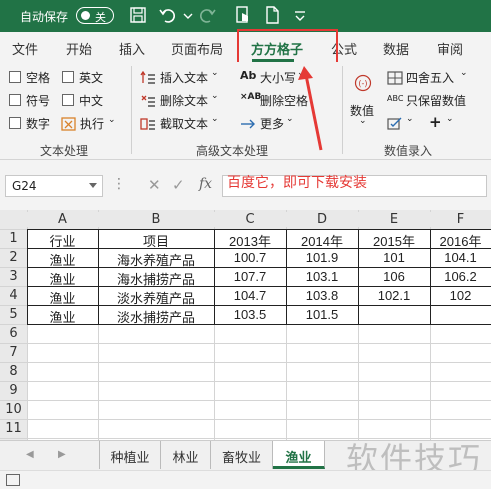 The image size is (491, 489). I want to click on execute-dropdown-icon: ⌄, so click(112, 120).